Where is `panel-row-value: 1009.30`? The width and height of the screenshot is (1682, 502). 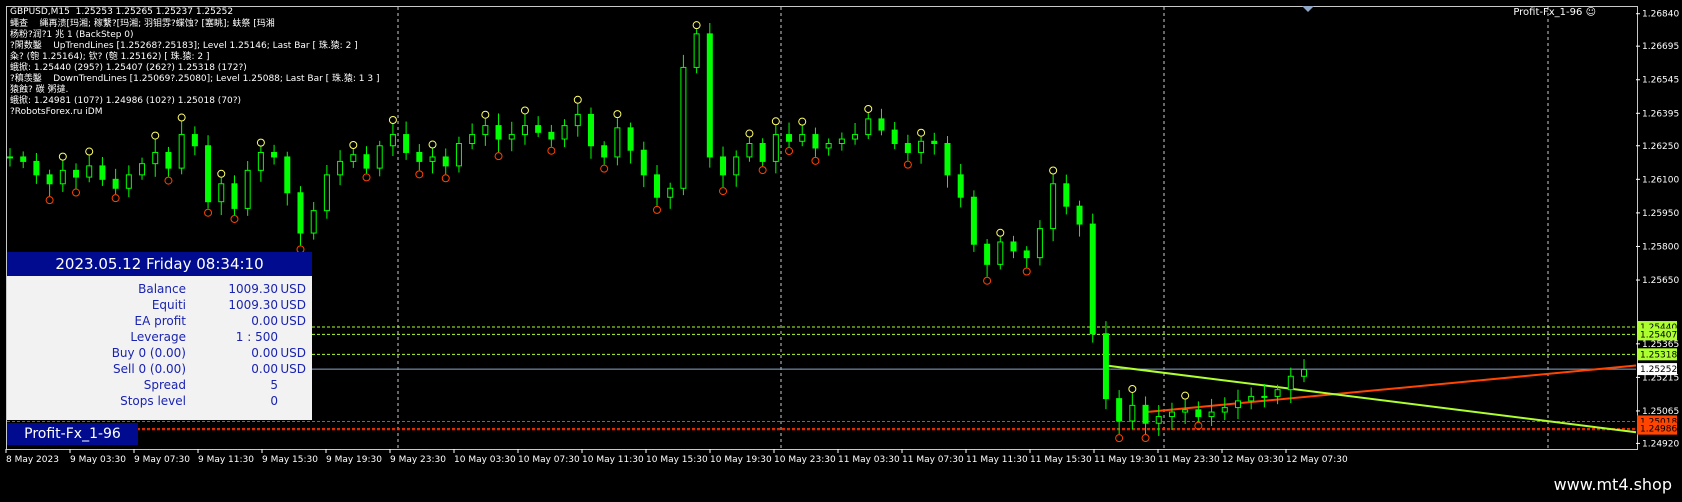
panel-row-value: 1009.30 is located at coordinates (253, 289).